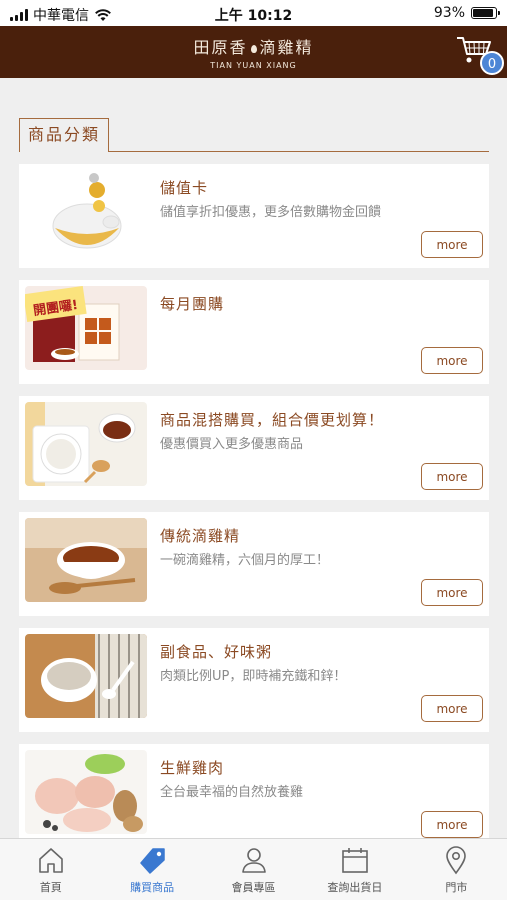 The image size is (507, 900). I want to click on category-card-baby-food: 副食品、好味粥 肉類比例UP，即時補充鐵和鋅！ more, so click(254, 680).